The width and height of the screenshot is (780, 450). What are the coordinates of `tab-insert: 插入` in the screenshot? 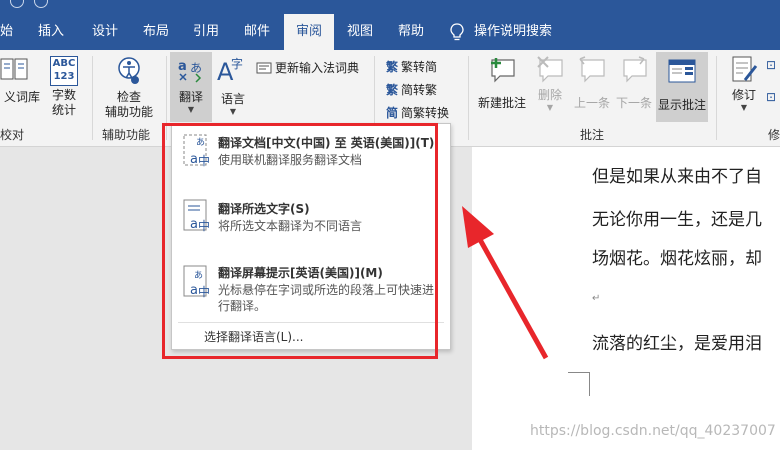 It's located at (51, 32).